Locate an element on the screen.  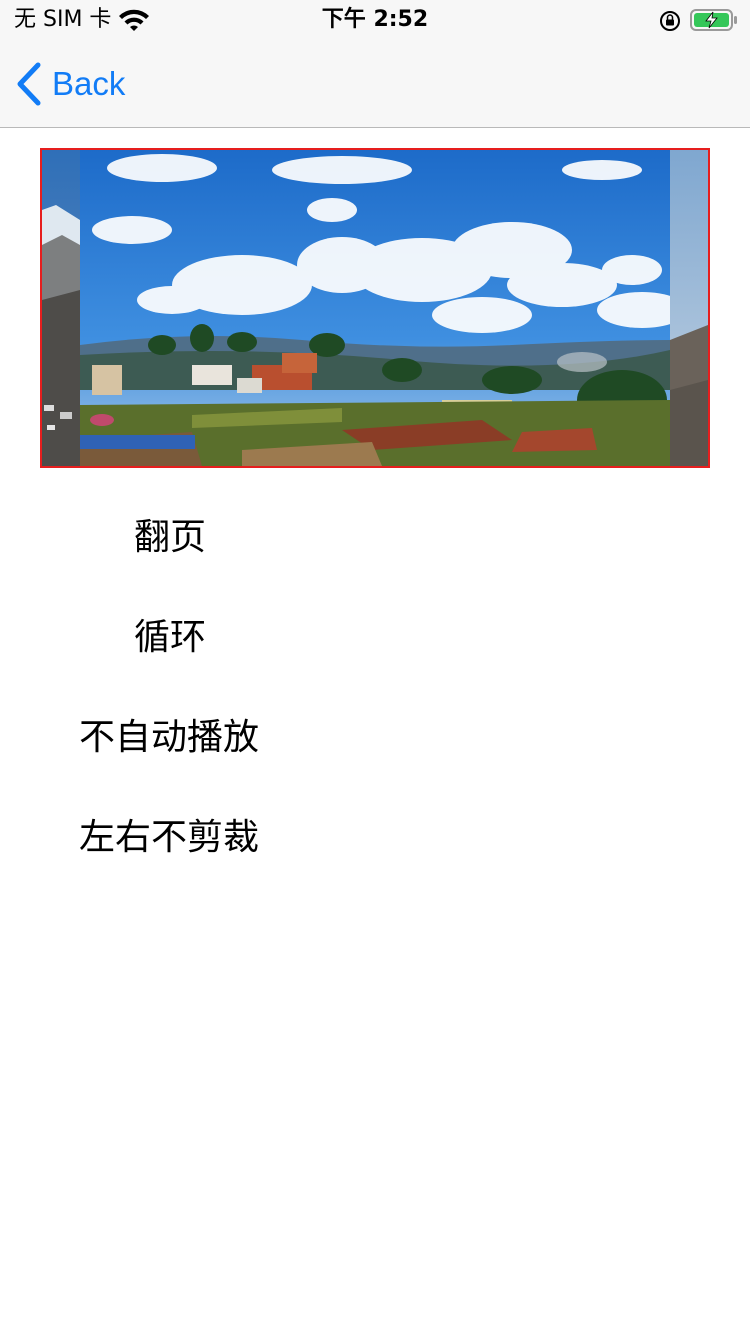
option-no-side-crop: 左右不剪裁 is located at coordinates (169, 838).